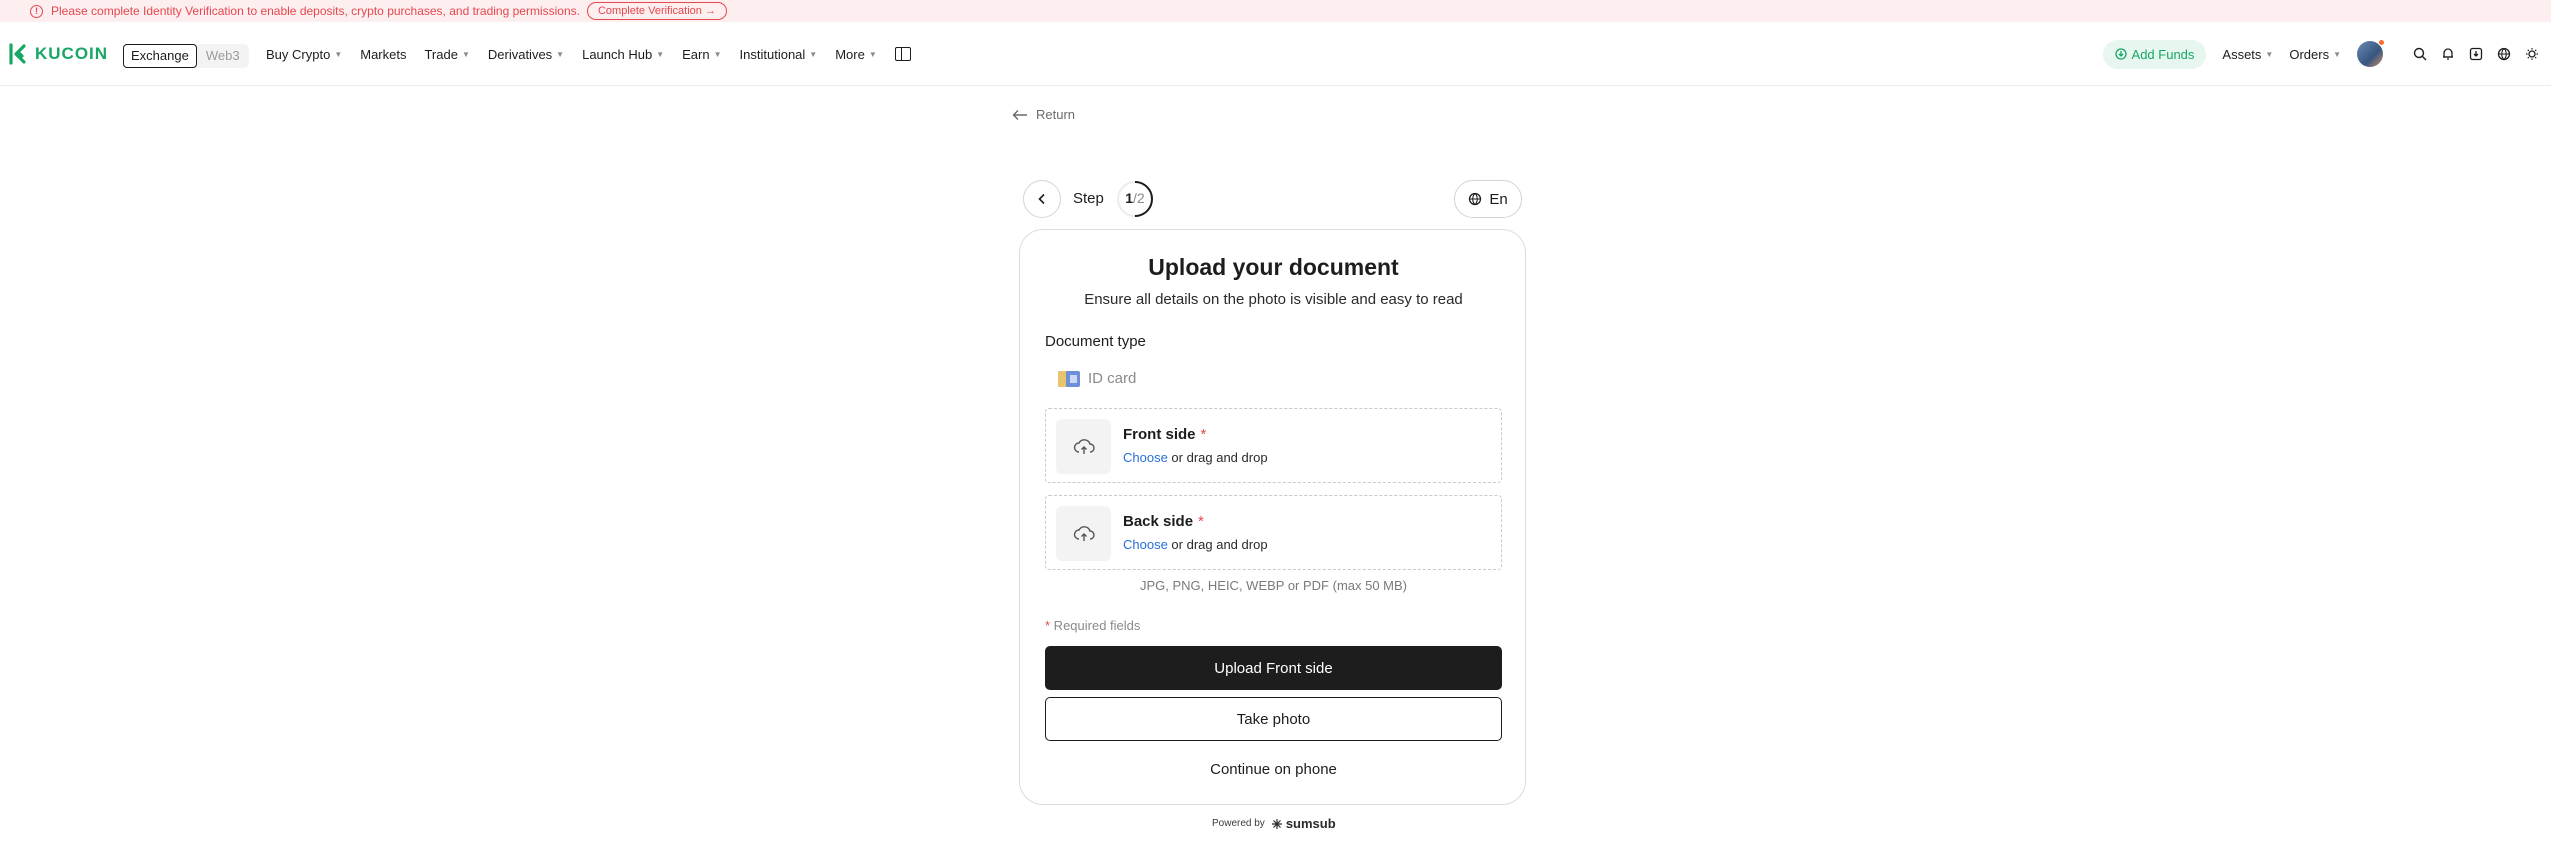 The image size is (2551, 866). What do you see at coordinates (2420, 54) in the screenshot?
I see `search-icon` at bounding box center [2420, 54].